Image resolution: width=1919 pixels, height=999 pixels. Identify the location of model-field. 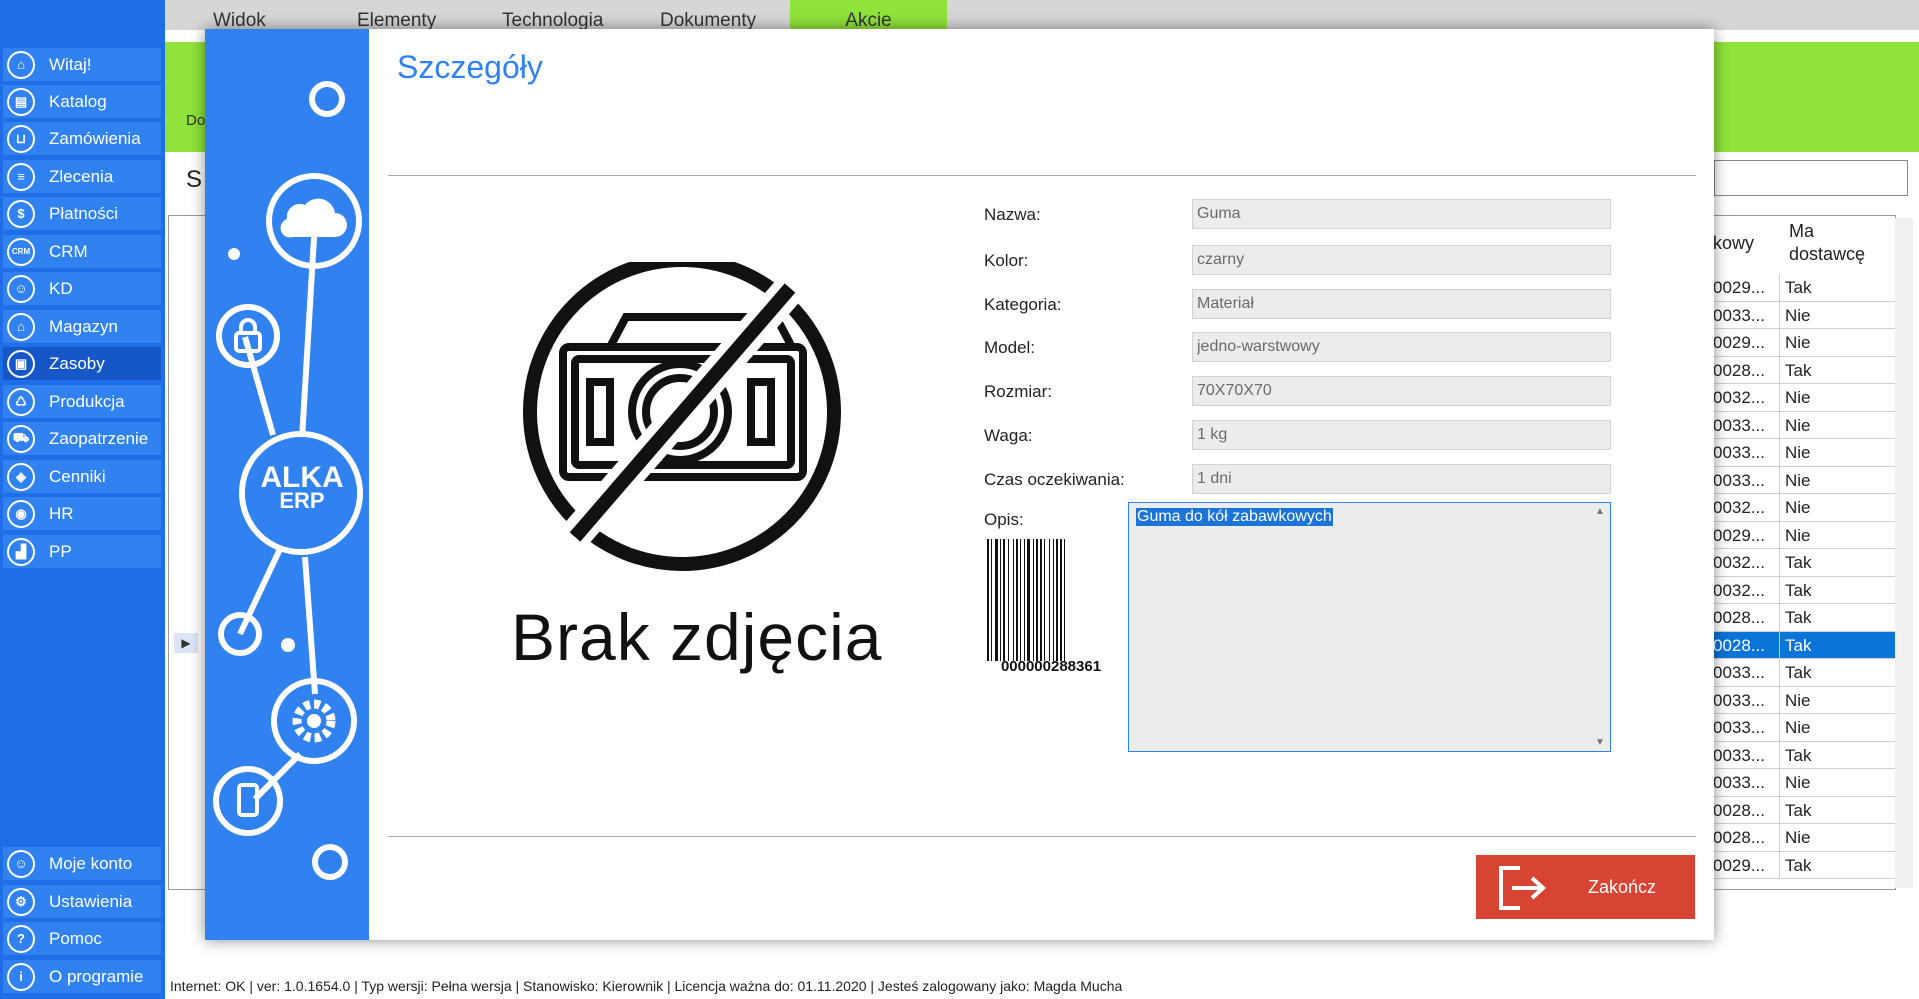
(1401, 347).